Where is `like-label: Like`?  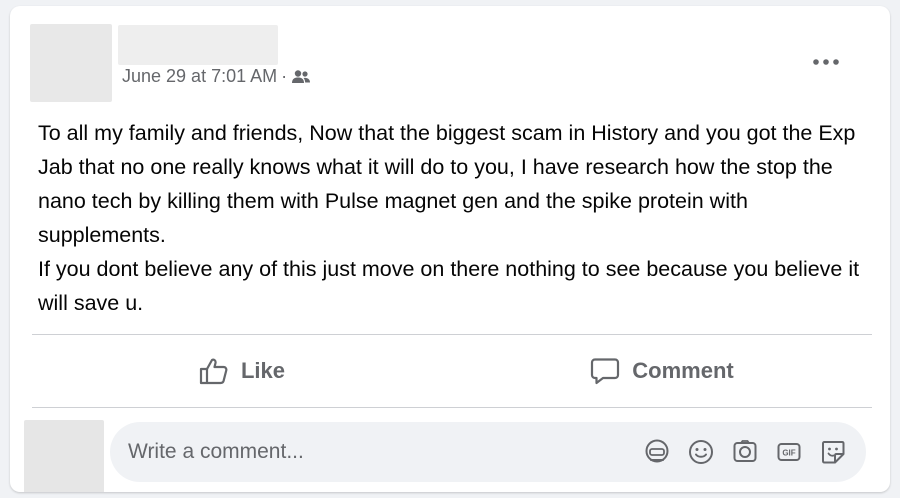
like-label: Like is located at coordinates (263, 370).